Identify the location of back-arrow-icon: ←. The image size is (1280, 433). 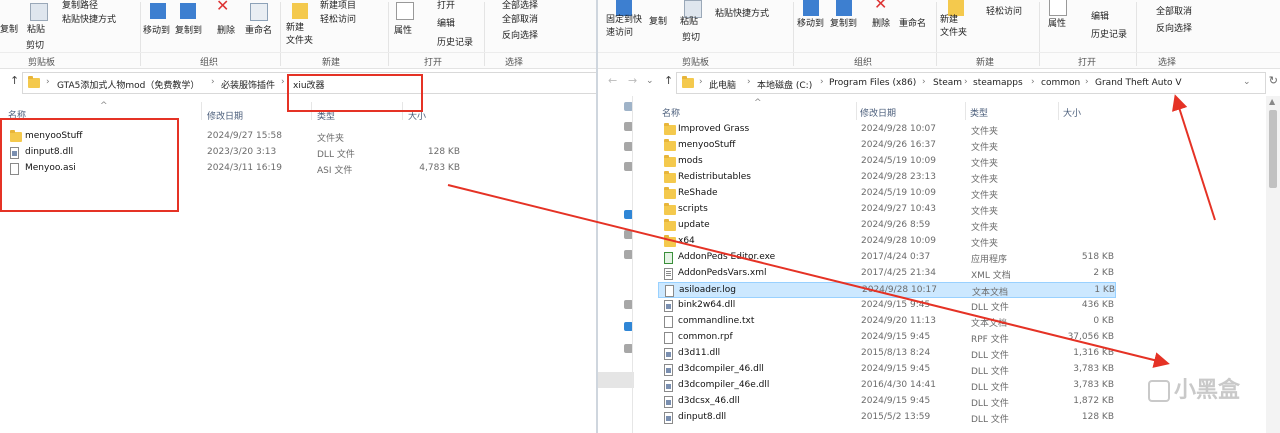
(612, 80).